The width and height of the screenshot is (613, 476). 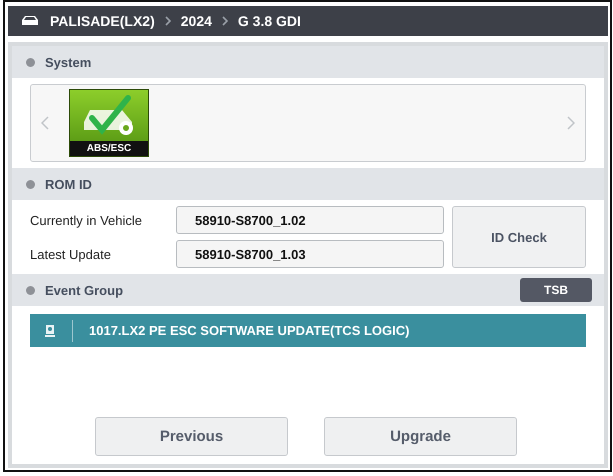 What do you see at coordinates (109, 123) in the screenshot?
I see `system-tile: ABS/ESC` at bounding box center [109, 123].